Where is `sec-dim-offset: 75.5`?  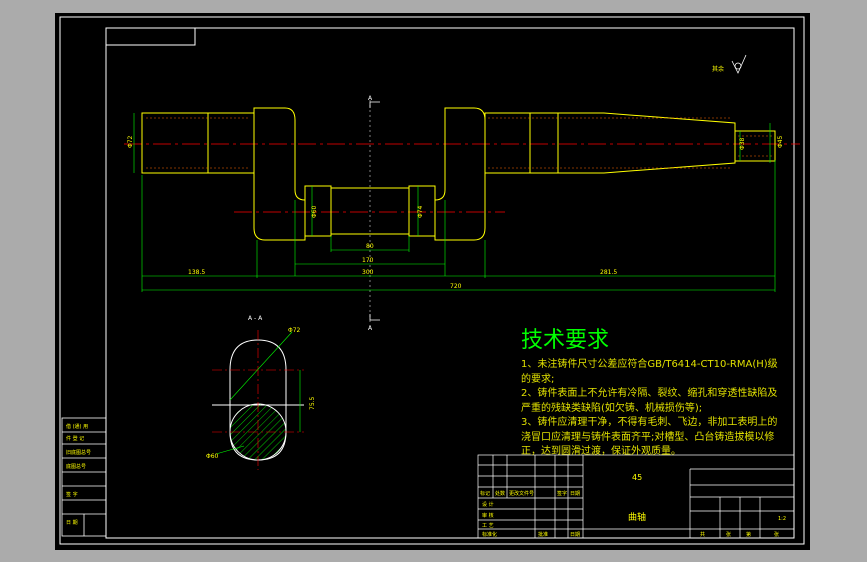
sec-dim-offset: 75.5 is located at coordinates (312, 403).